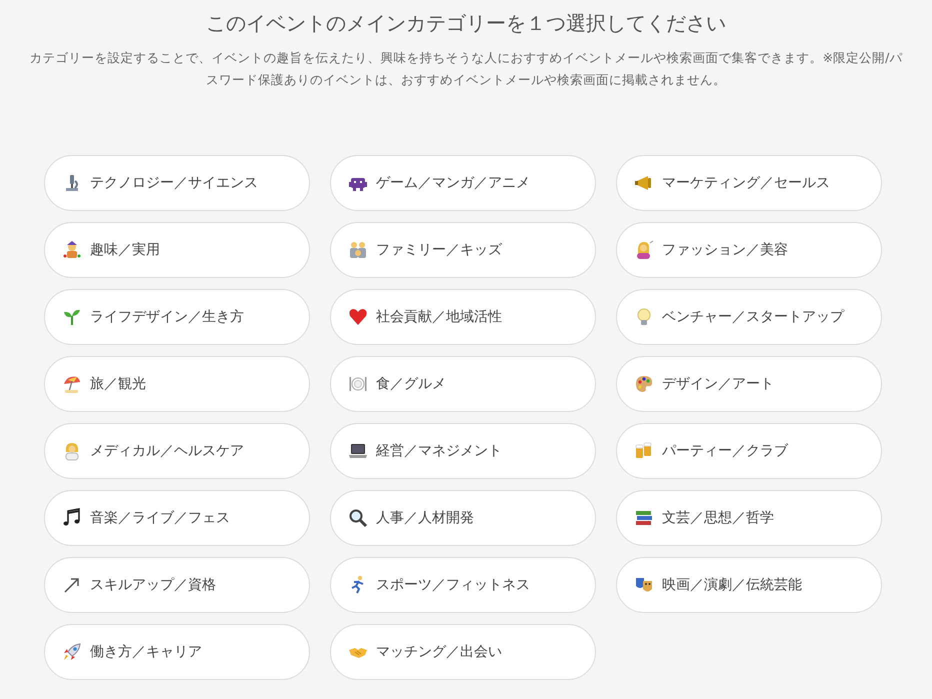  Describe the element at coordinates (177, 250) in the screenshot. I see `category-button: 趣味／実用` at that location.